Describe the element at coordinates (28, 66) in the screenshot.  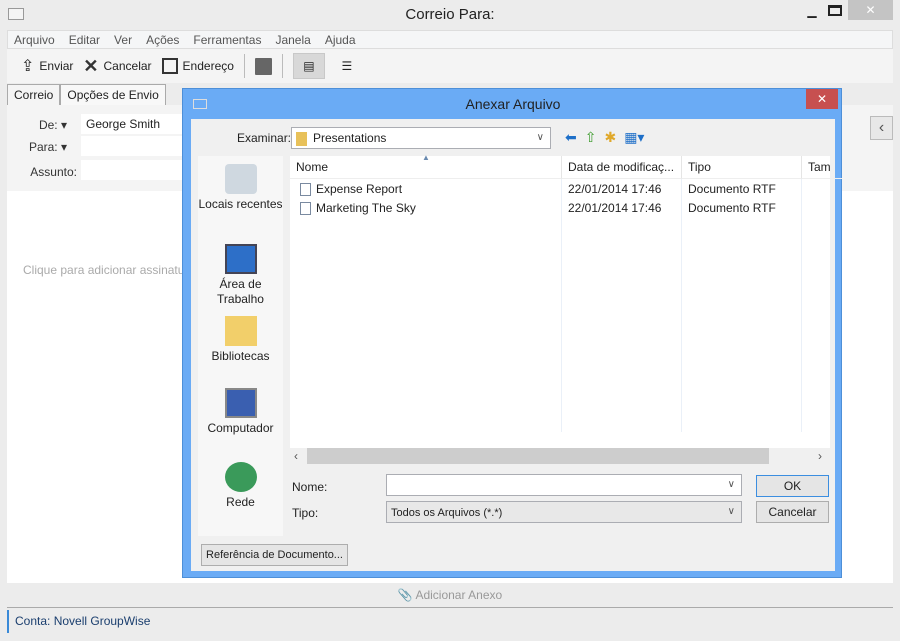
I see `send-icon: ⇪` at that location.